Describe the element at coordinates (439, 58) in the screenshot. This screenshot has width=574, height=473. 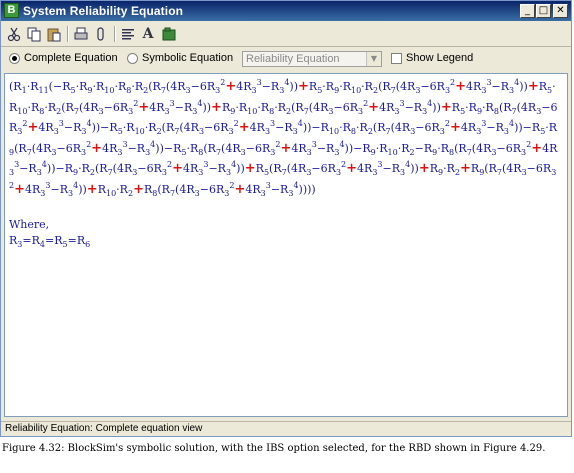
I see `show-legend-label: Show Legend` at that location.